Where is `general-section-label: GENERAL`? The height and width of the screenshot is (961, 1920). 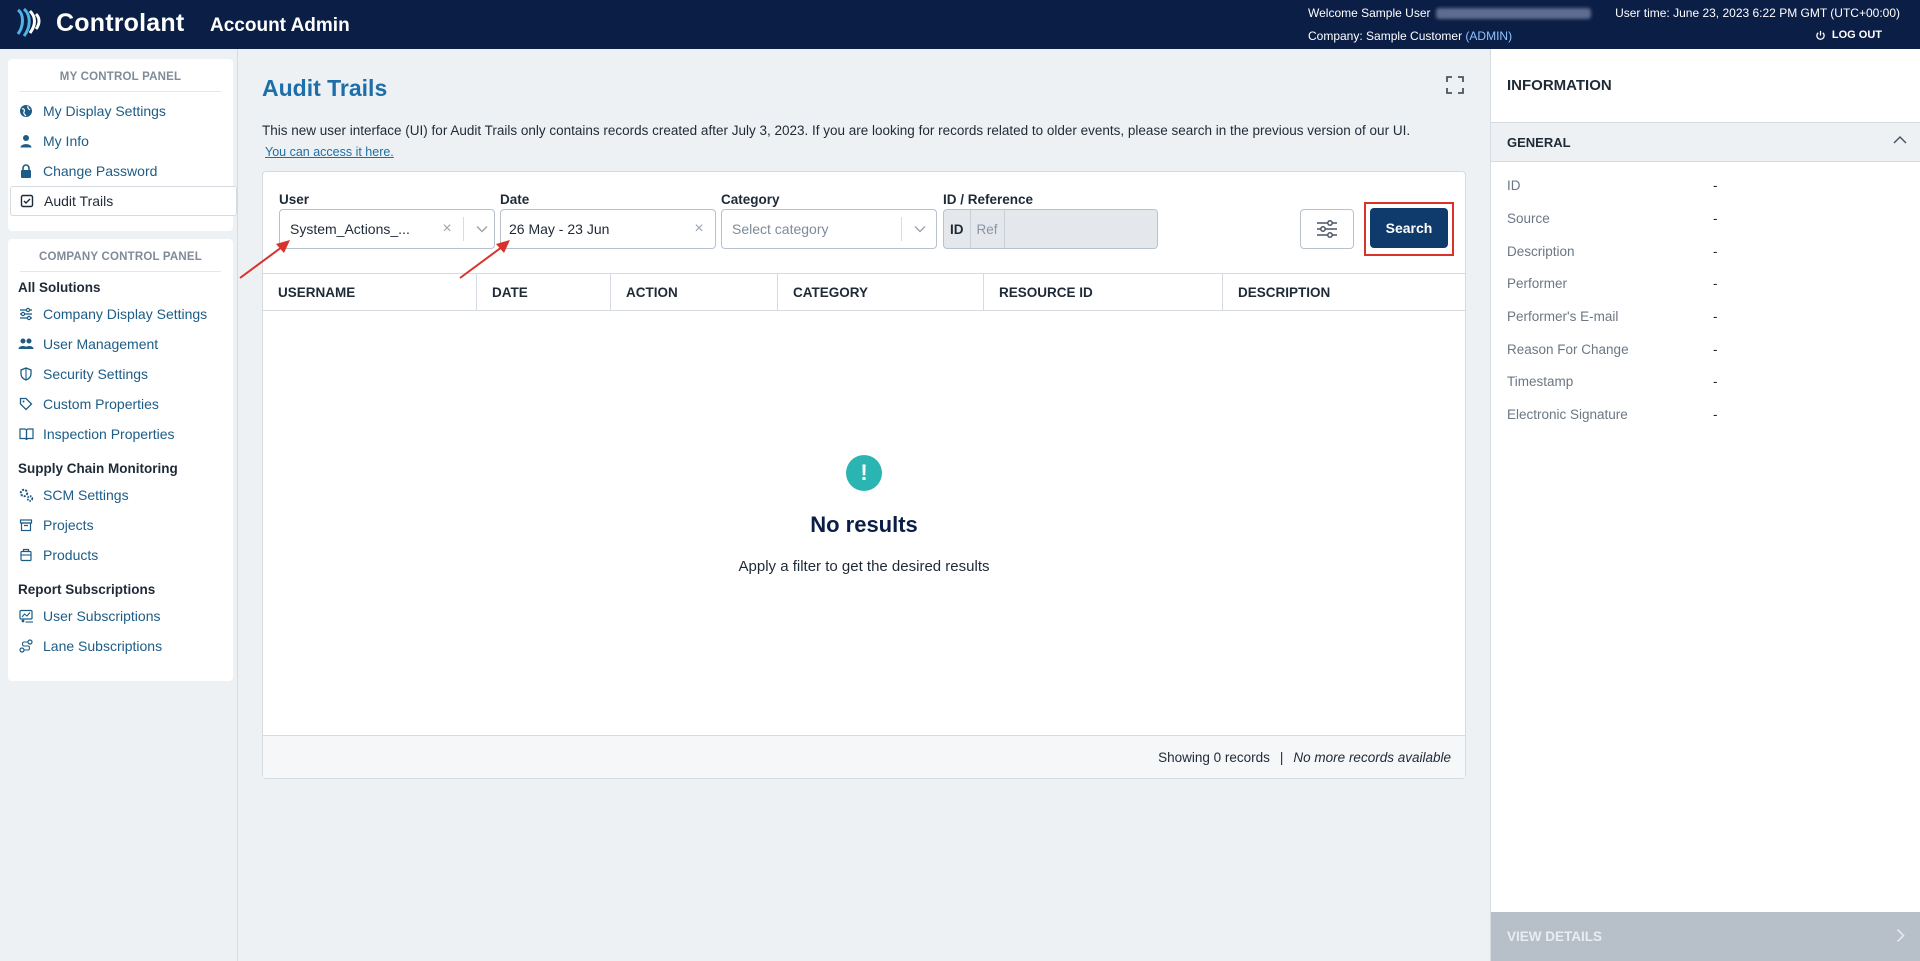
general-section-label: GENERAL is located at coordinates (1539, 142).